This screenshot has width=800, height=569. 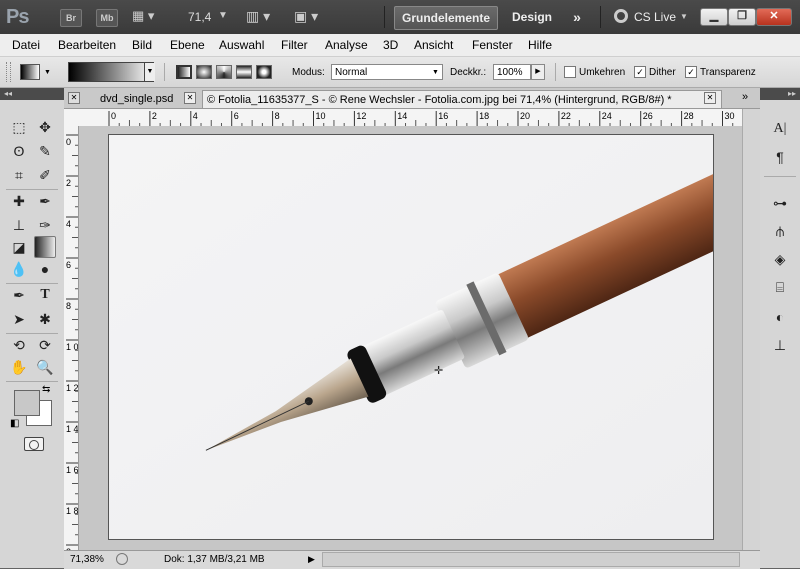 What do you see at coordinates (87, 45) in the screenshot?
I see `menu-bearbeiten: Bearbeiten` at bounding box center [87, 45].